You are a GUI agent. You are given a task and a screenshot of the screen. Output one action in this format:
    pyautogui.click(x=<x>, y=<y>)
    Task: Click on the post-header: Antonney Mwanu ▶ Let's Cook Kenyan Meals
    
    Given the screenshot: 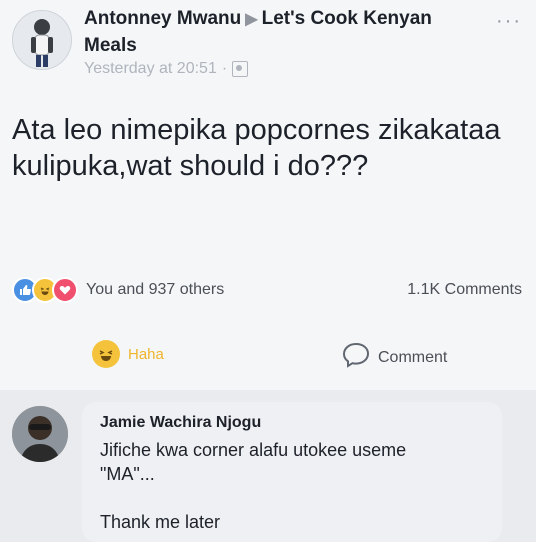 What is the action you would take?
    pyautogui.click(x=274, y=32)
    